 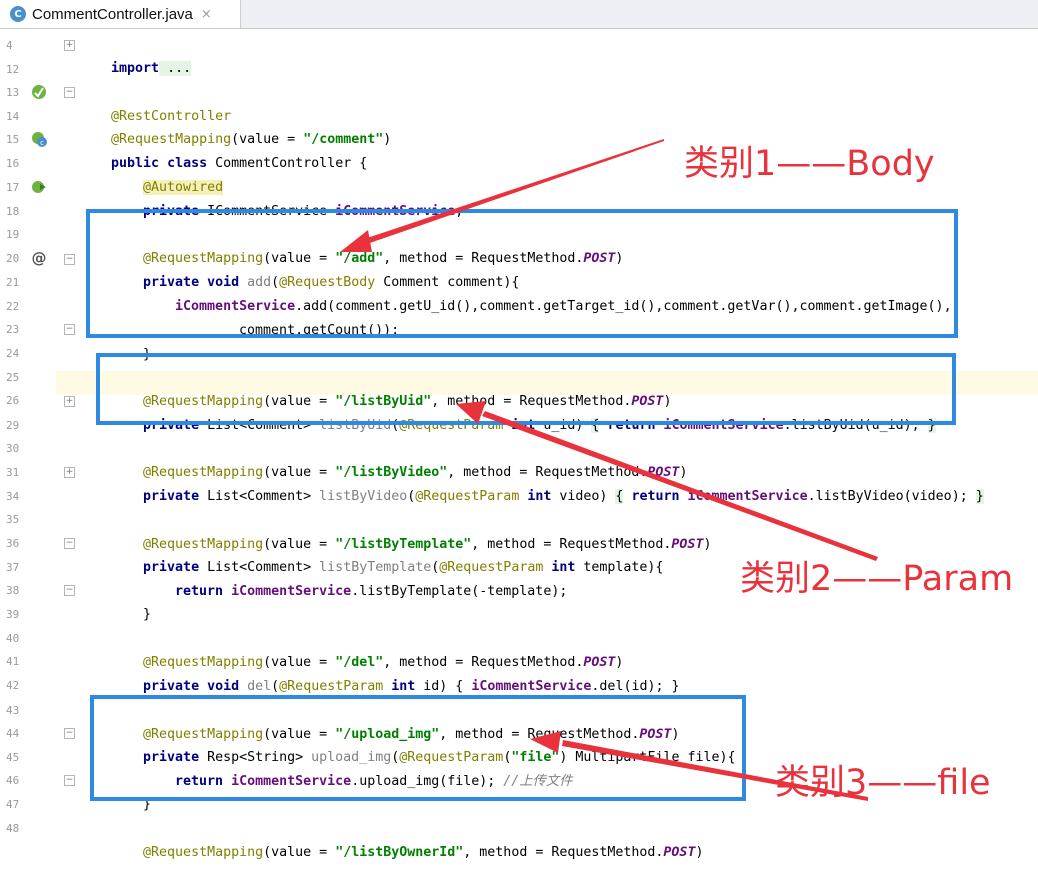 What do you see at coordinates (275, 686) in the screenshot?
I see `code-text: (` at bounding box center [275, 686].